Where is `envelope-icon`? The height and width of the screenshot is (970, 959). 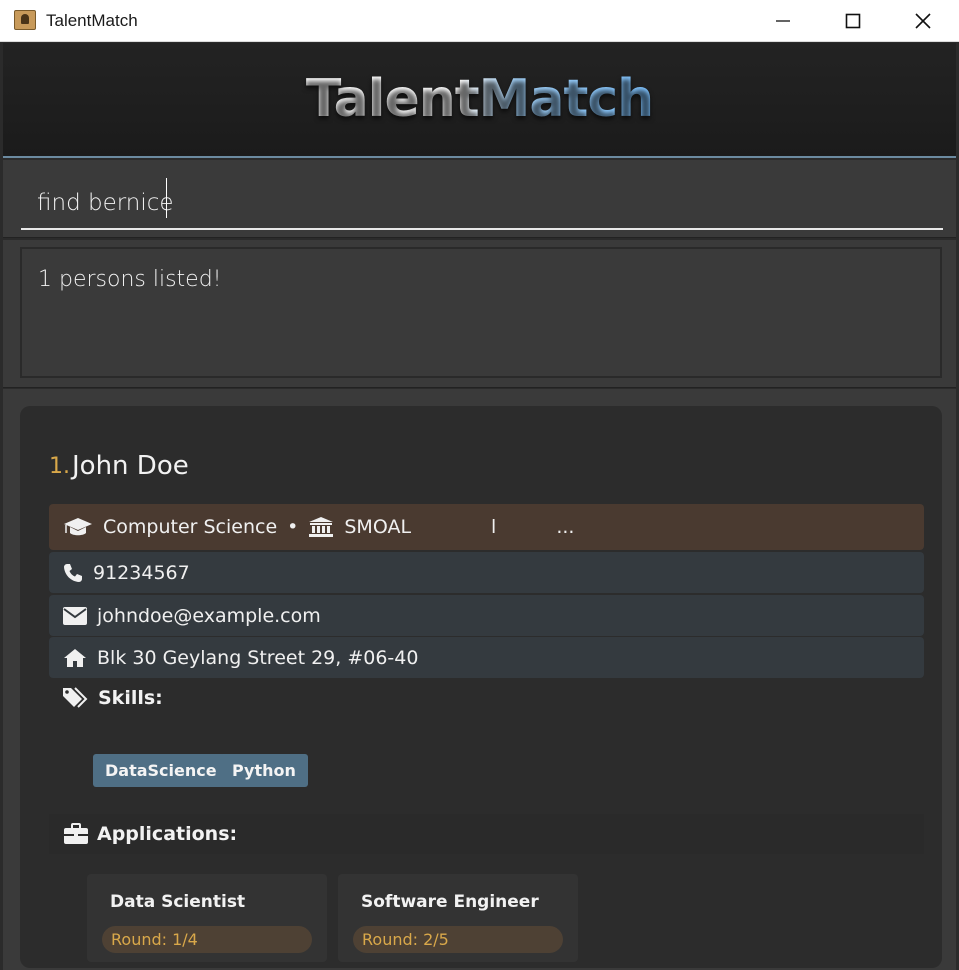 envelope-icon is located at coordinates (75, 615).